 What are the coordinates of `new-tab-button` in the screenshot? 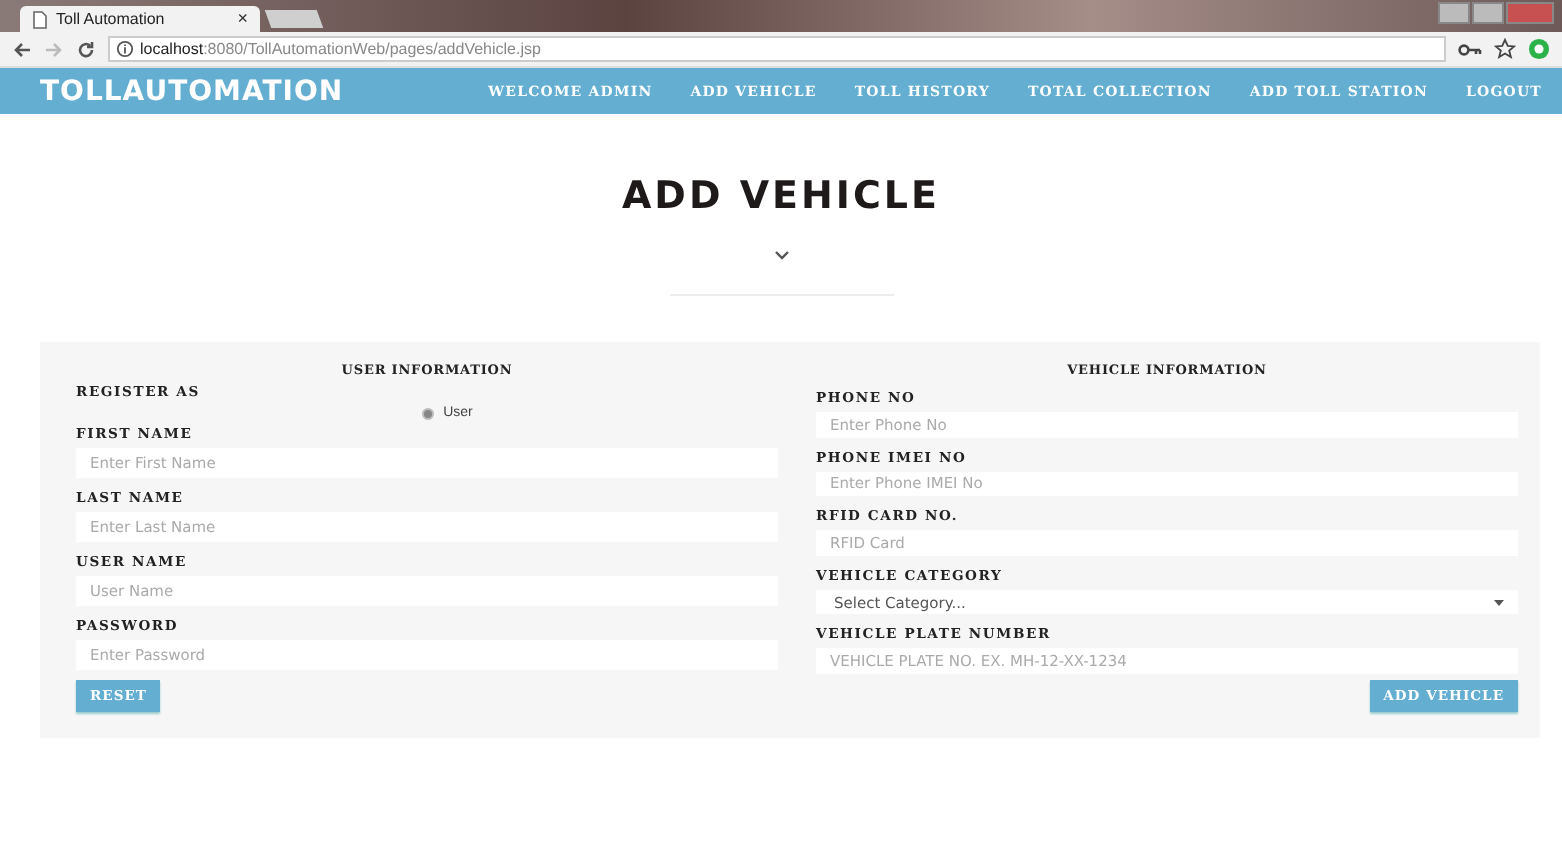 It's located at (294, 19).